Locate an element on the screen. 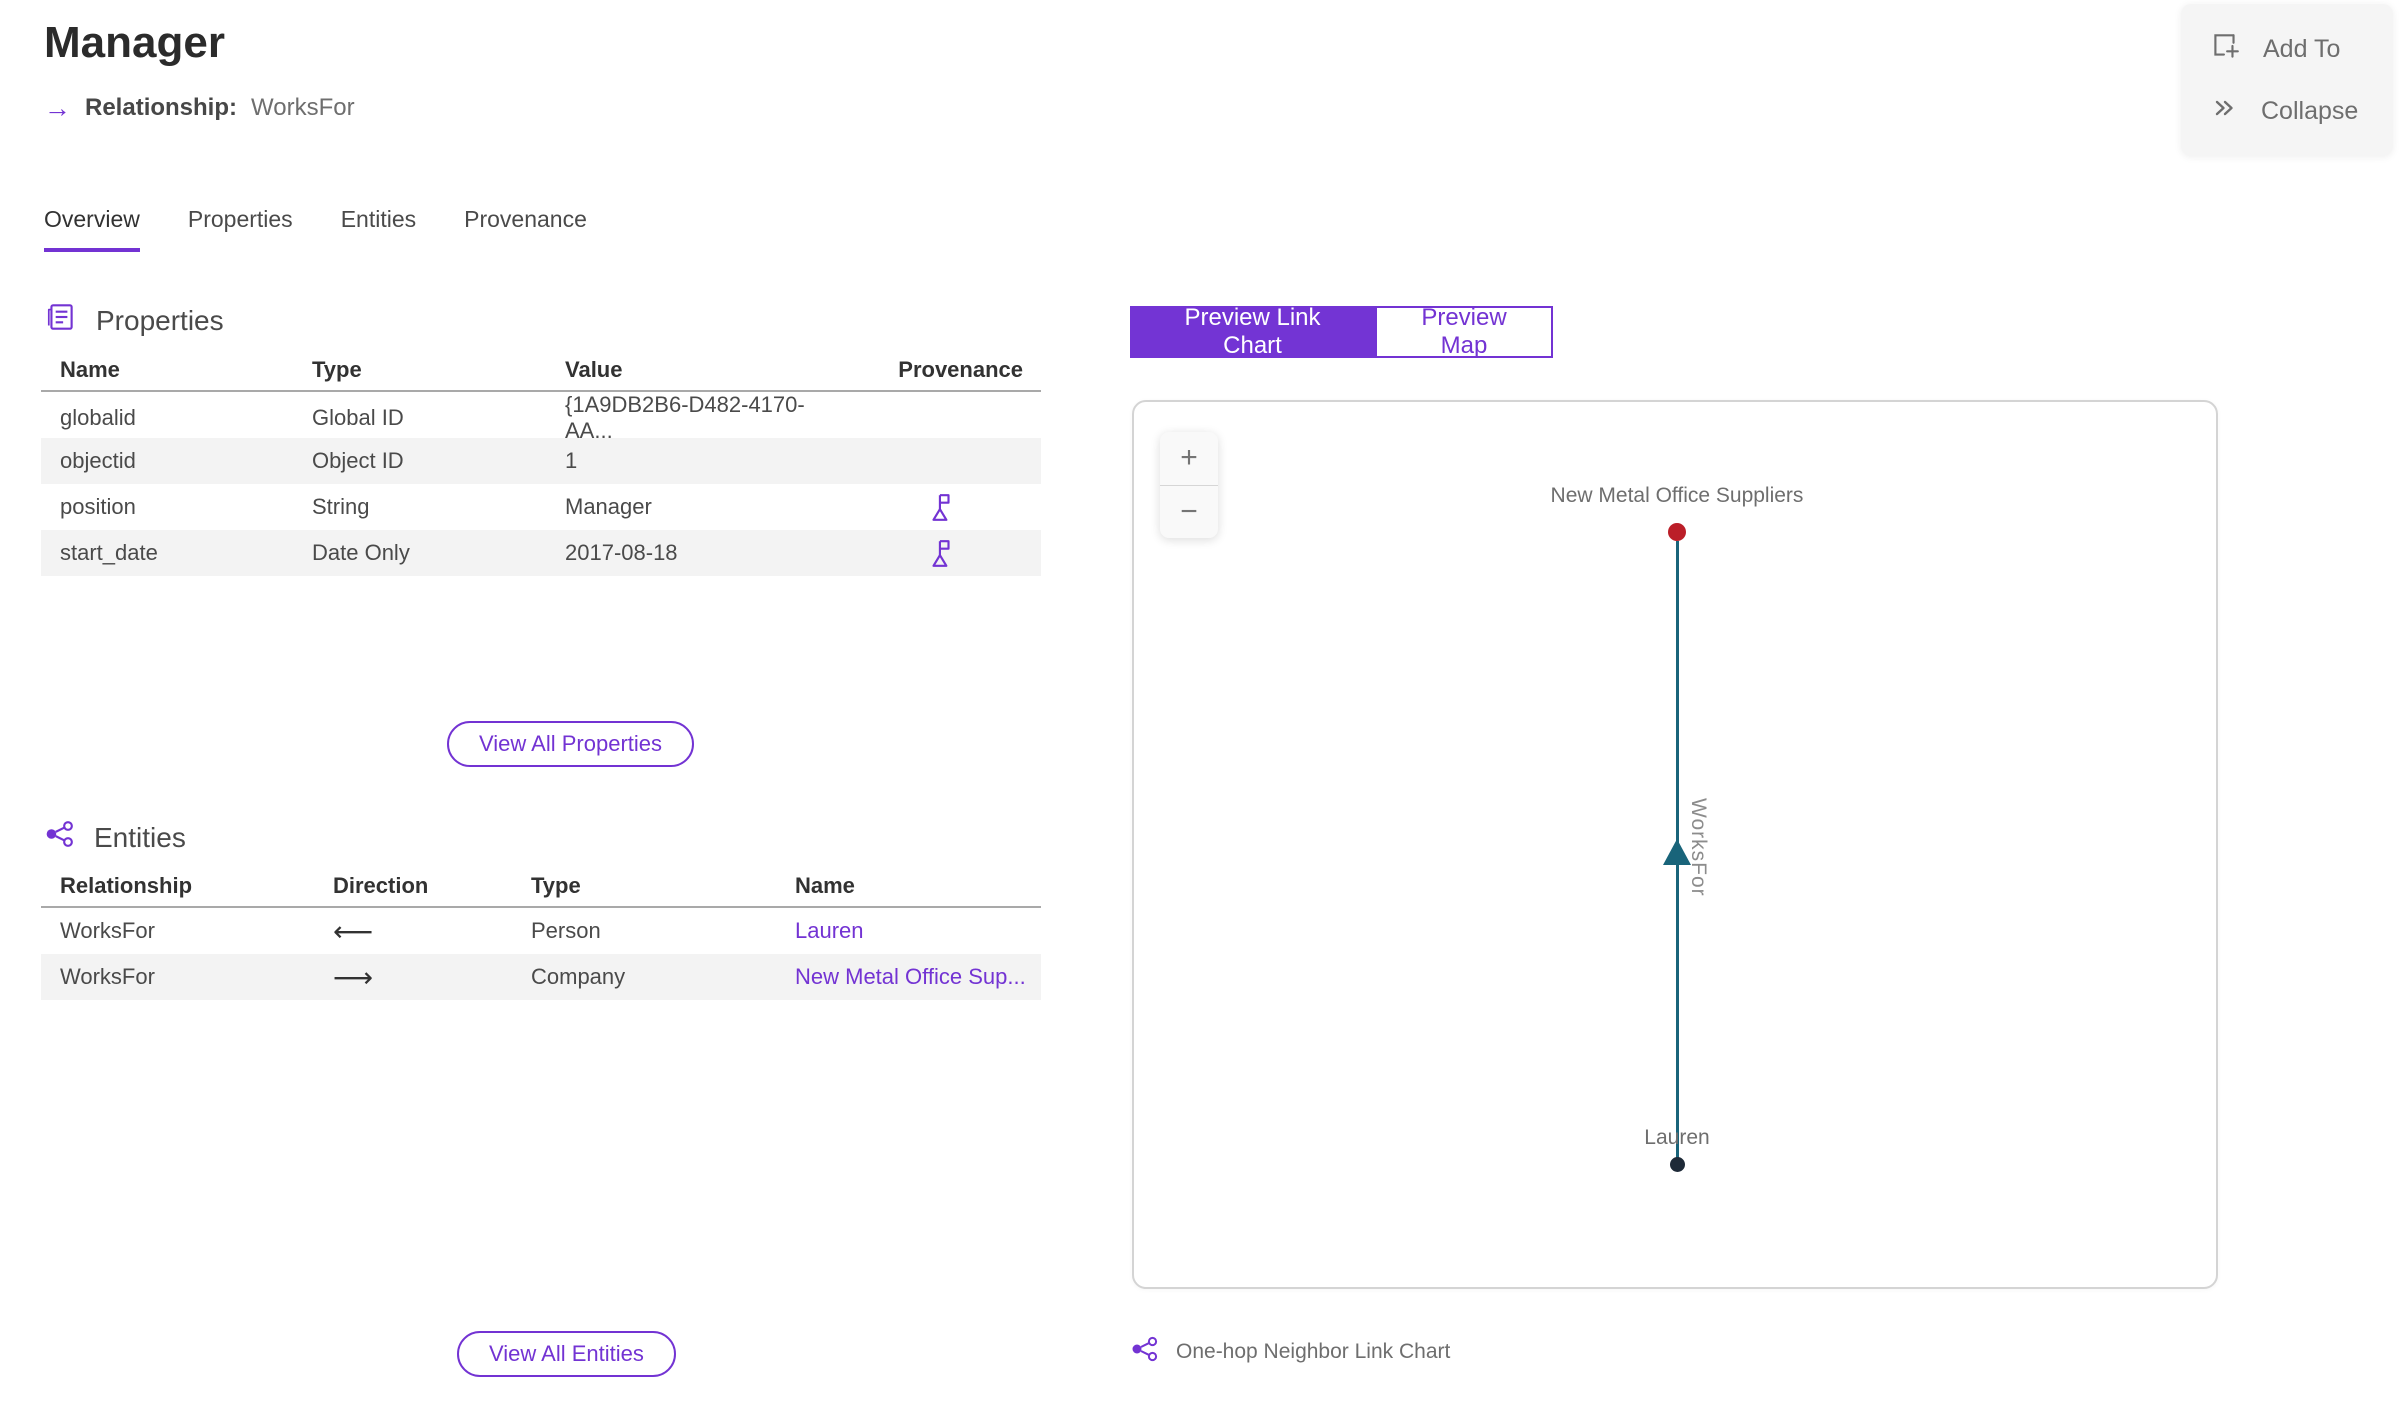 This screenshot has height=1401, width=2400. preview-map-tab: Preview Map is located at coordinates (1464, 331).